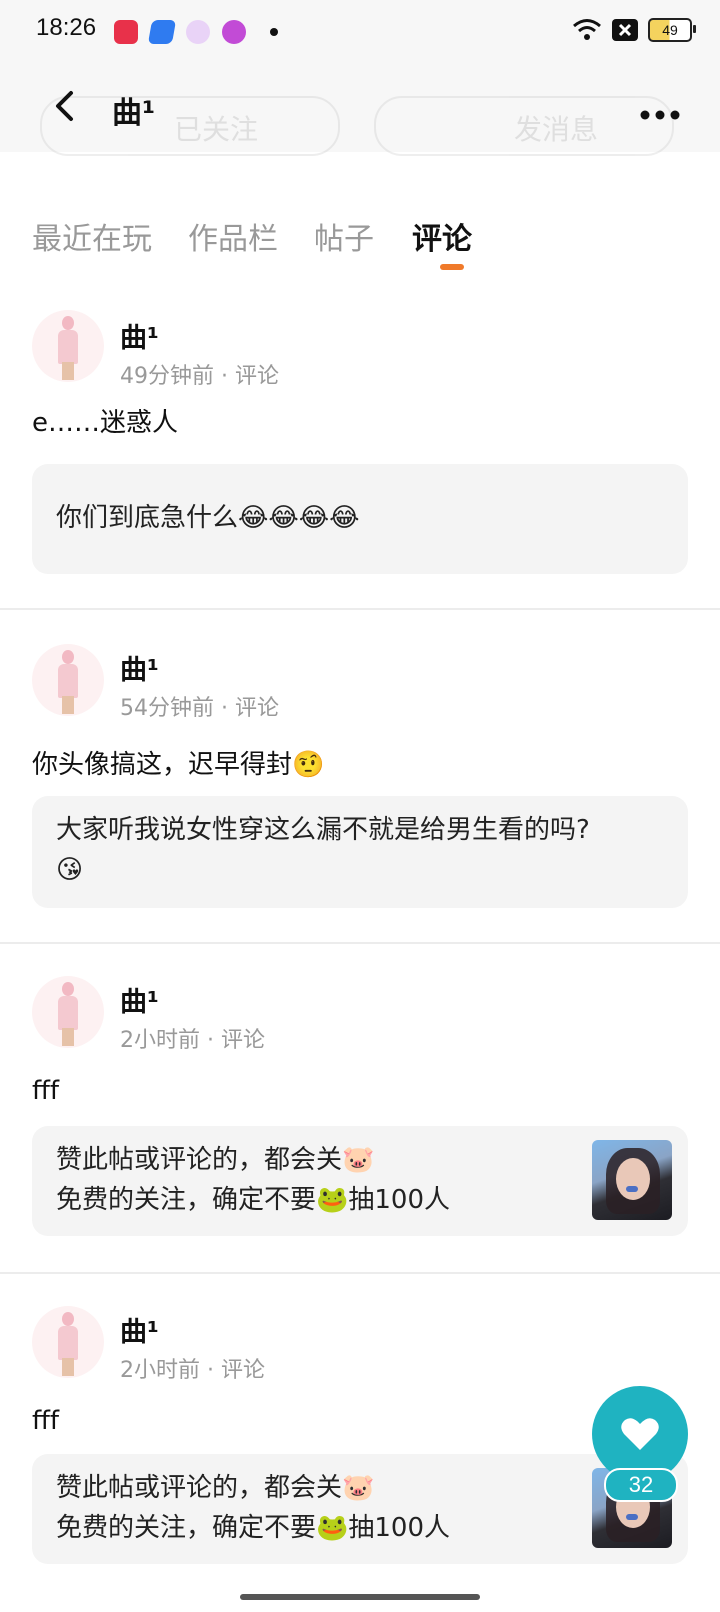 The image size is (720, 1612). Describe the element at coordinates (625, 30) in the screenshot. I see `close-box-icon` at that location.